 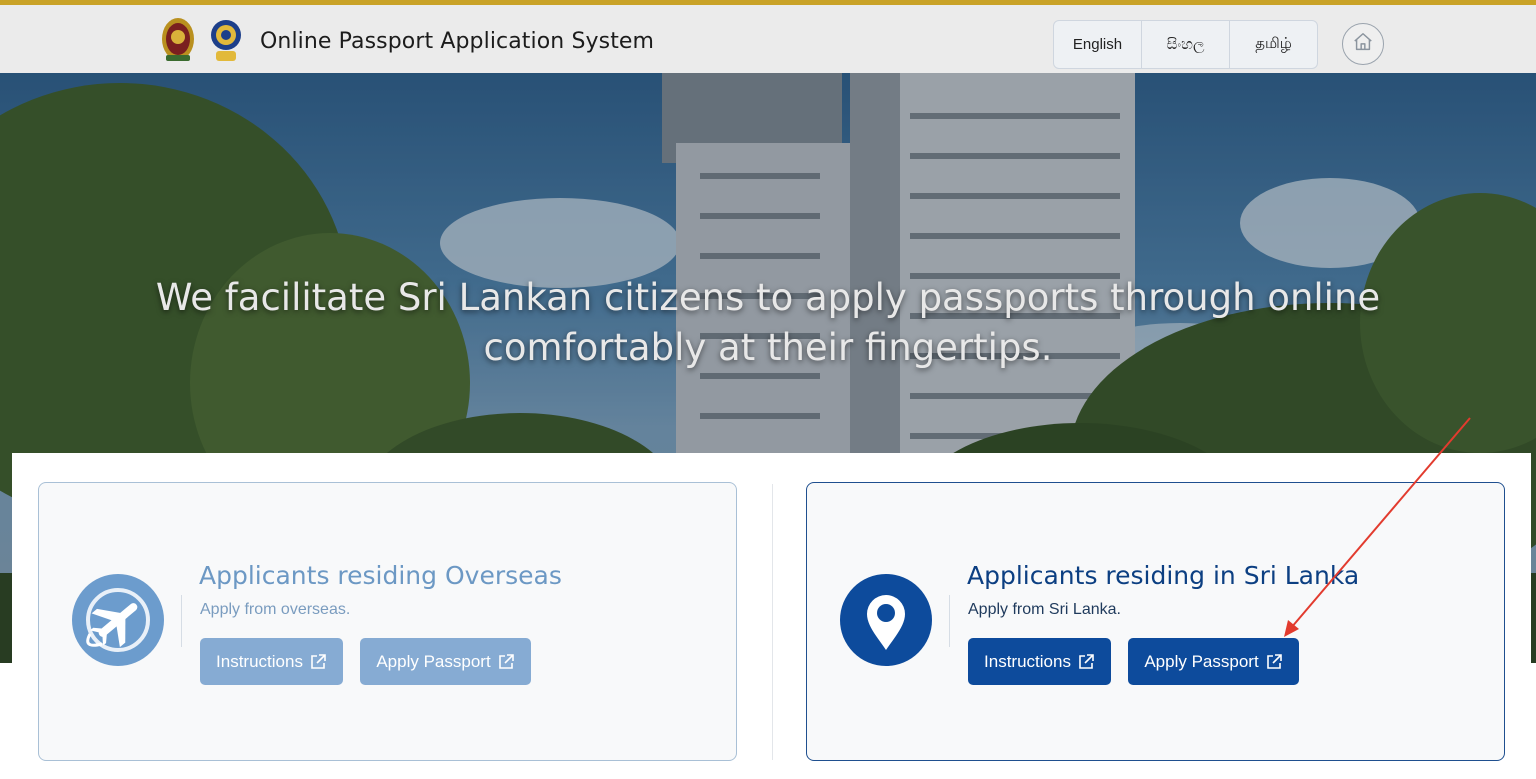 What do you see at coordinates (768, 347) in the screenshot?
I see `hero-tagline-line-2: comfortably at their fingertips.` at bounding box center [768, 347].